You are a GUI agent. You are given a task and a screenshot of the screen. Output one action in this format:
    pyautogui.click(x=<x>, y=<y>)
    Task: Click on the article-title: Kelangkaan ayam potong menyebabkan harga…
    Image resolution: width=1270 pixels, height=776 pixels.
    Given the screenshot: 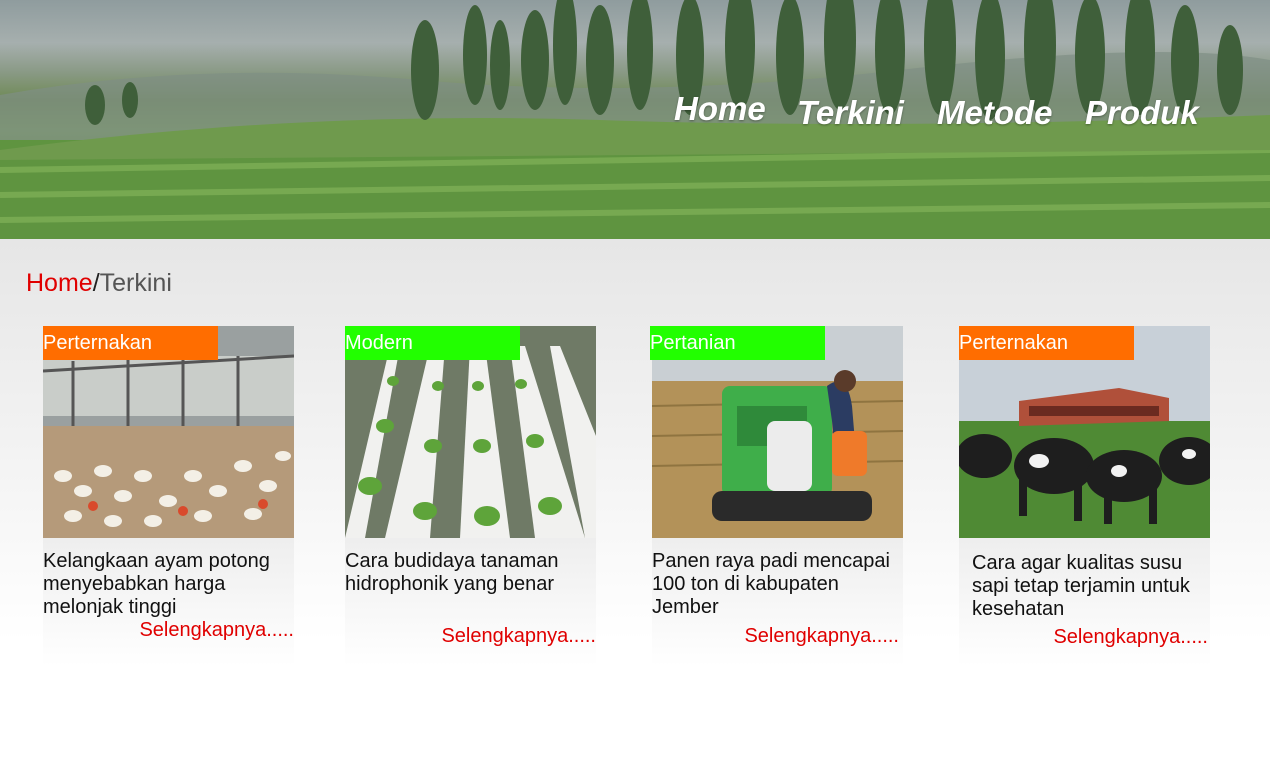 What is the action you would take?
    pyautogui.click(x=156, y=584)
    